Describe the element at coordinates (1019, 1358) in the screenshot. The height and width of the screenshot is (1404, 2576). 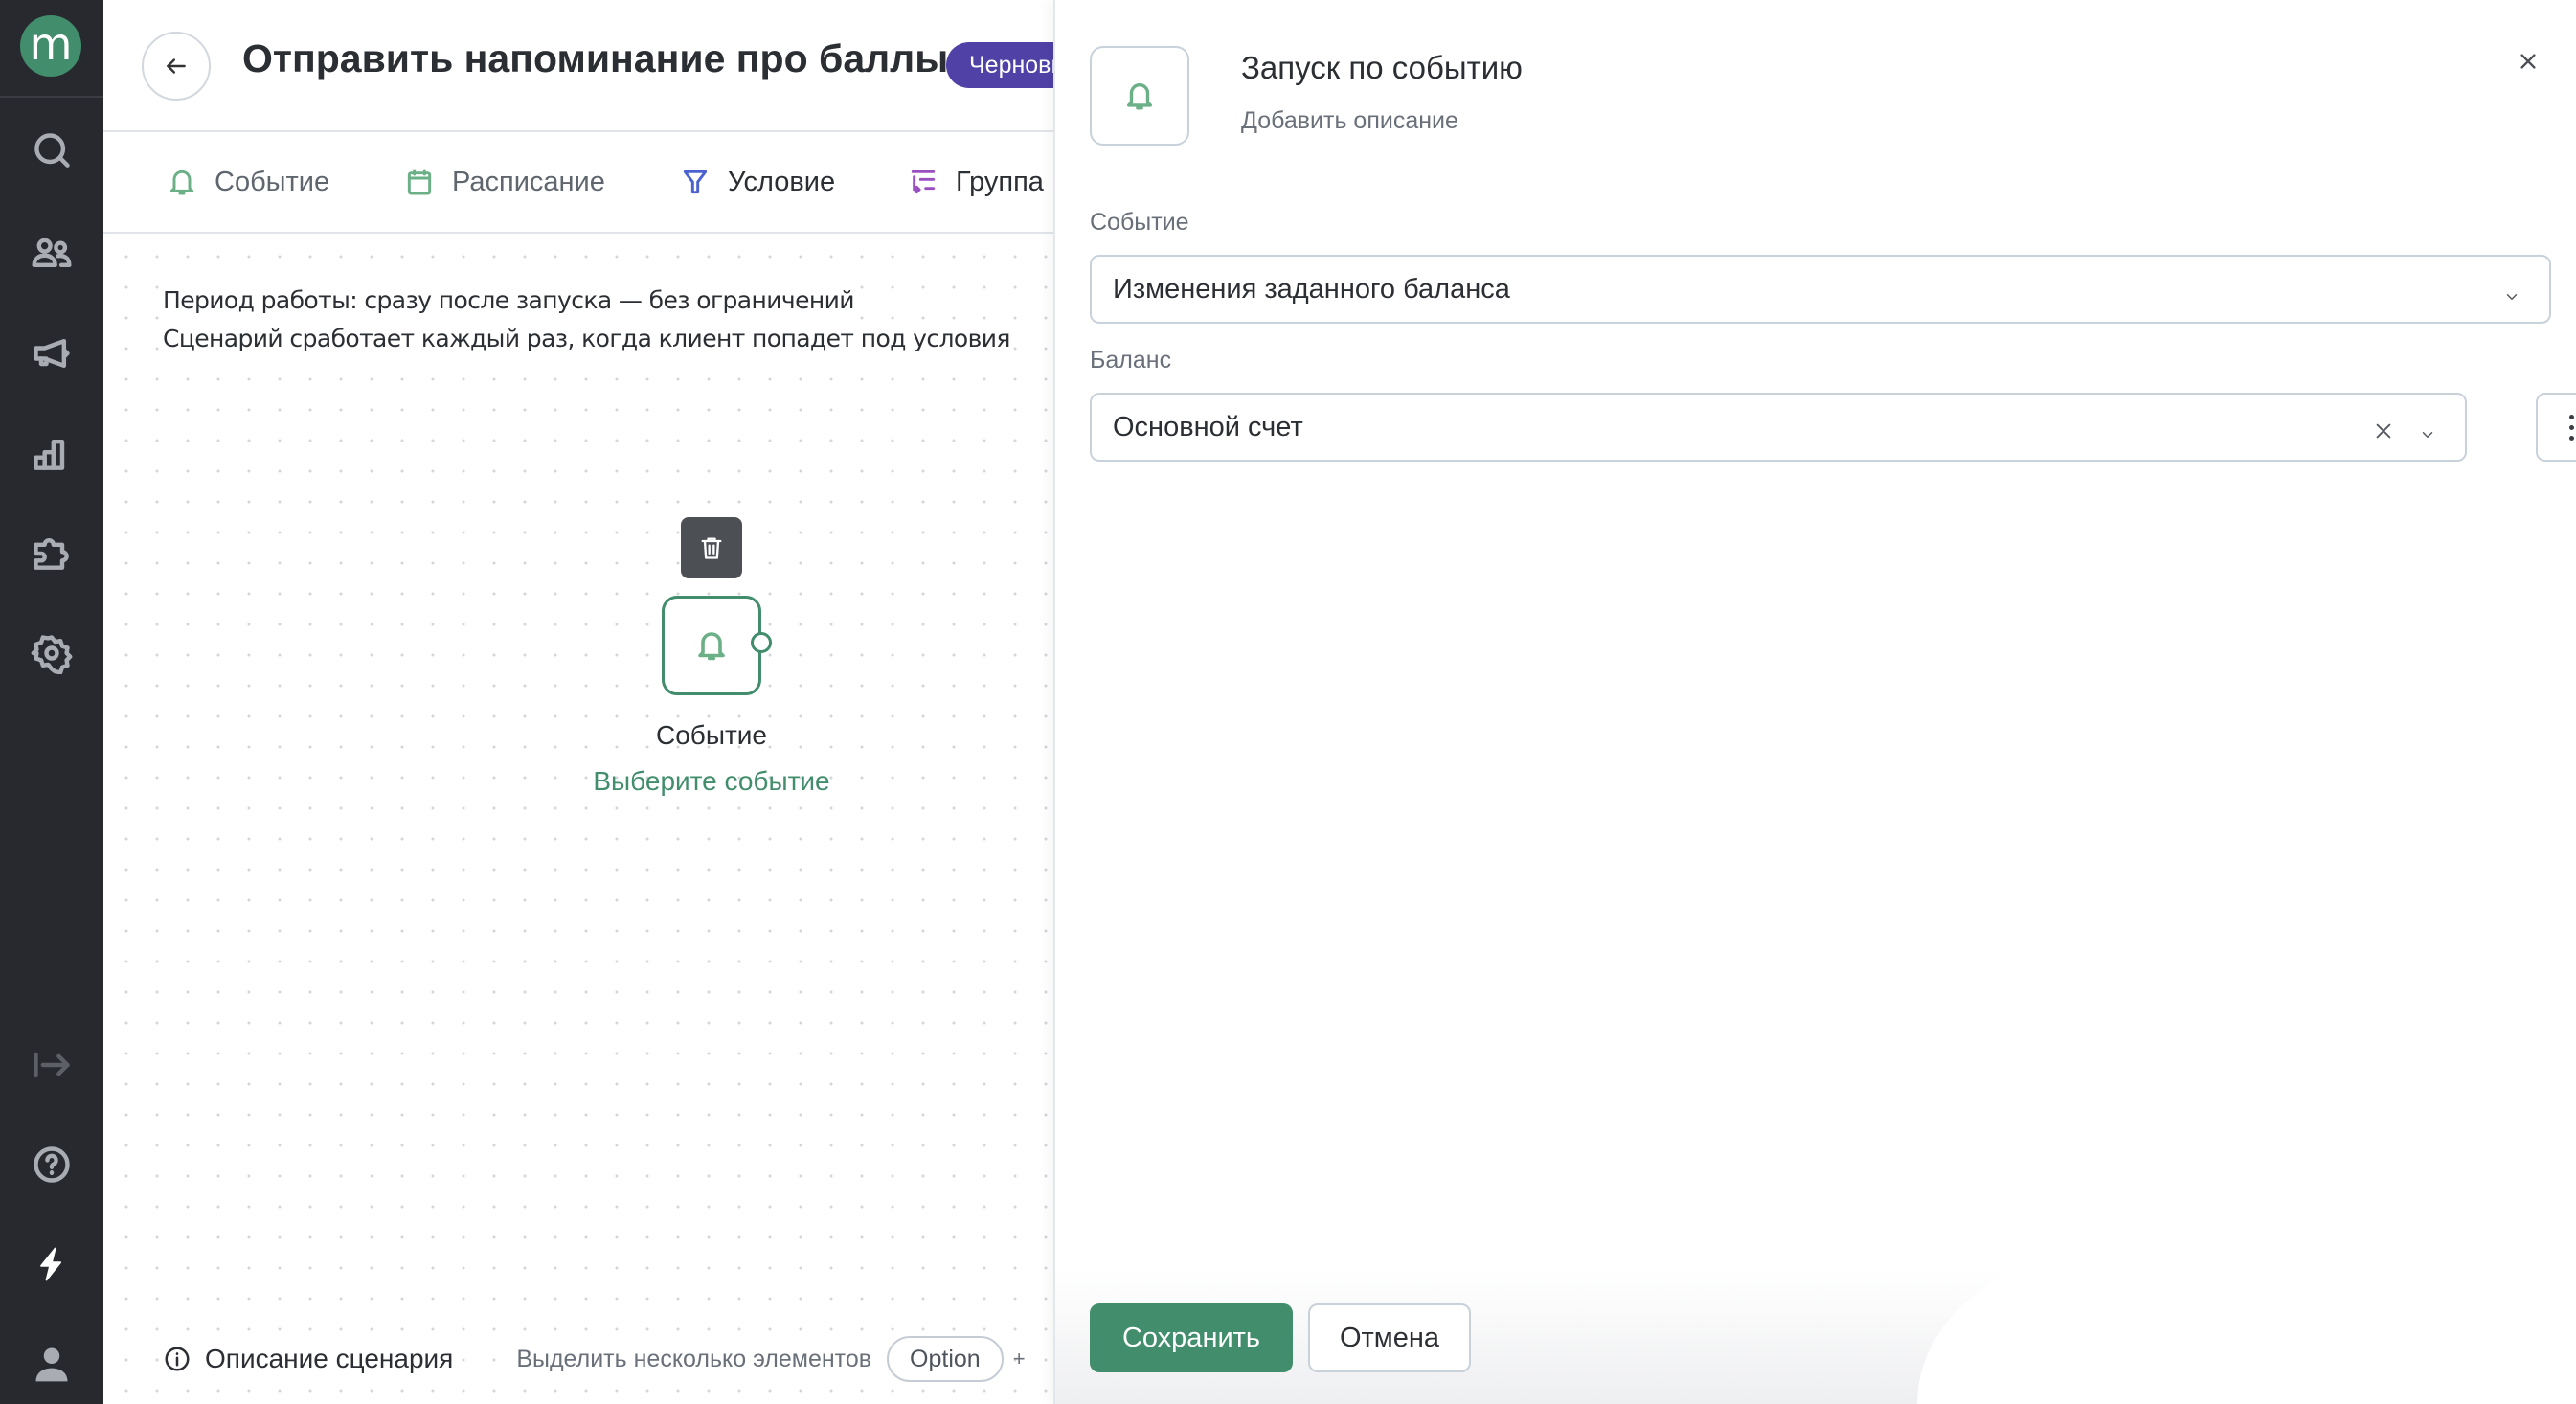
I see `plus-sign: +` at that location.